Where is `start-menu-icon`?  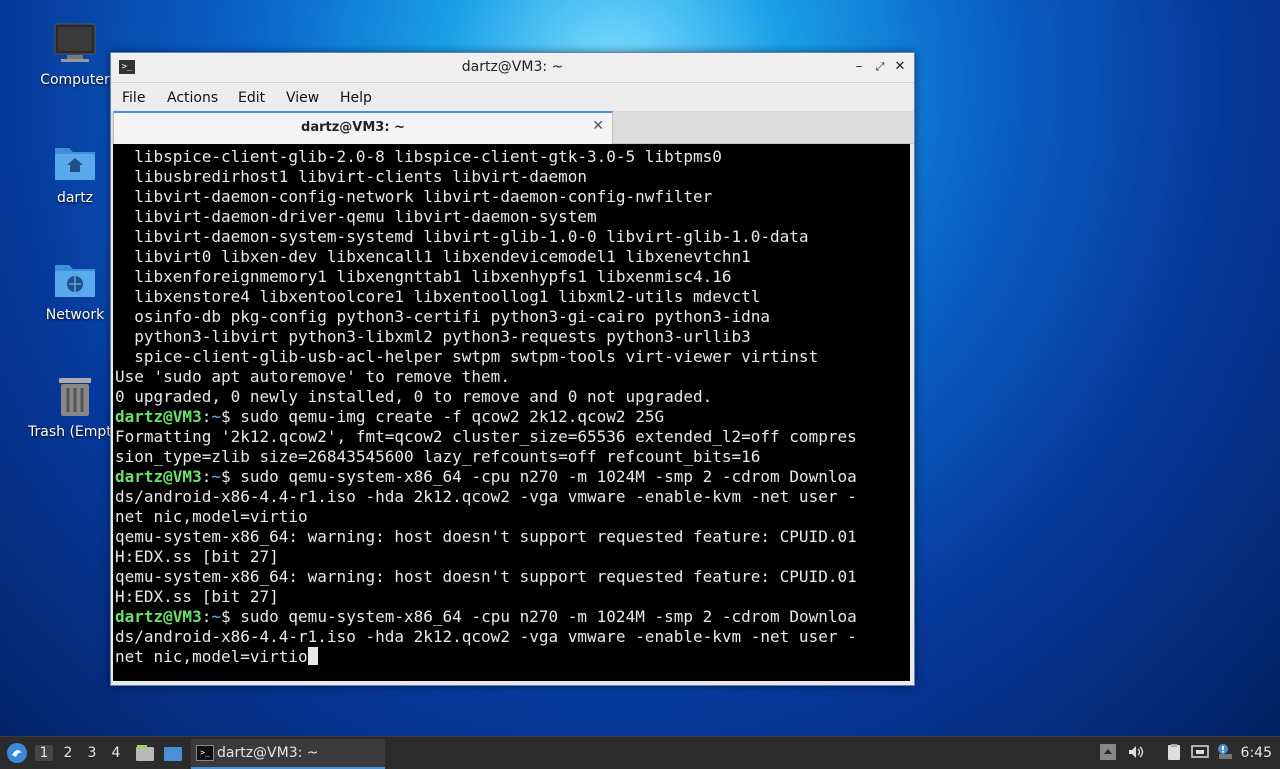 start-menu-icon is located at coordinates (17, 753).